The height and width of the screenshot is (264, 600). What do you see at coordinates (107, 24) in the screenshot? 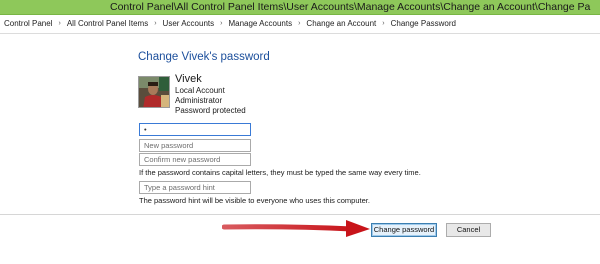
I see `breadcrumb-all-control-panel-items: All Control Panel Items` at bounding box center [107, 24].